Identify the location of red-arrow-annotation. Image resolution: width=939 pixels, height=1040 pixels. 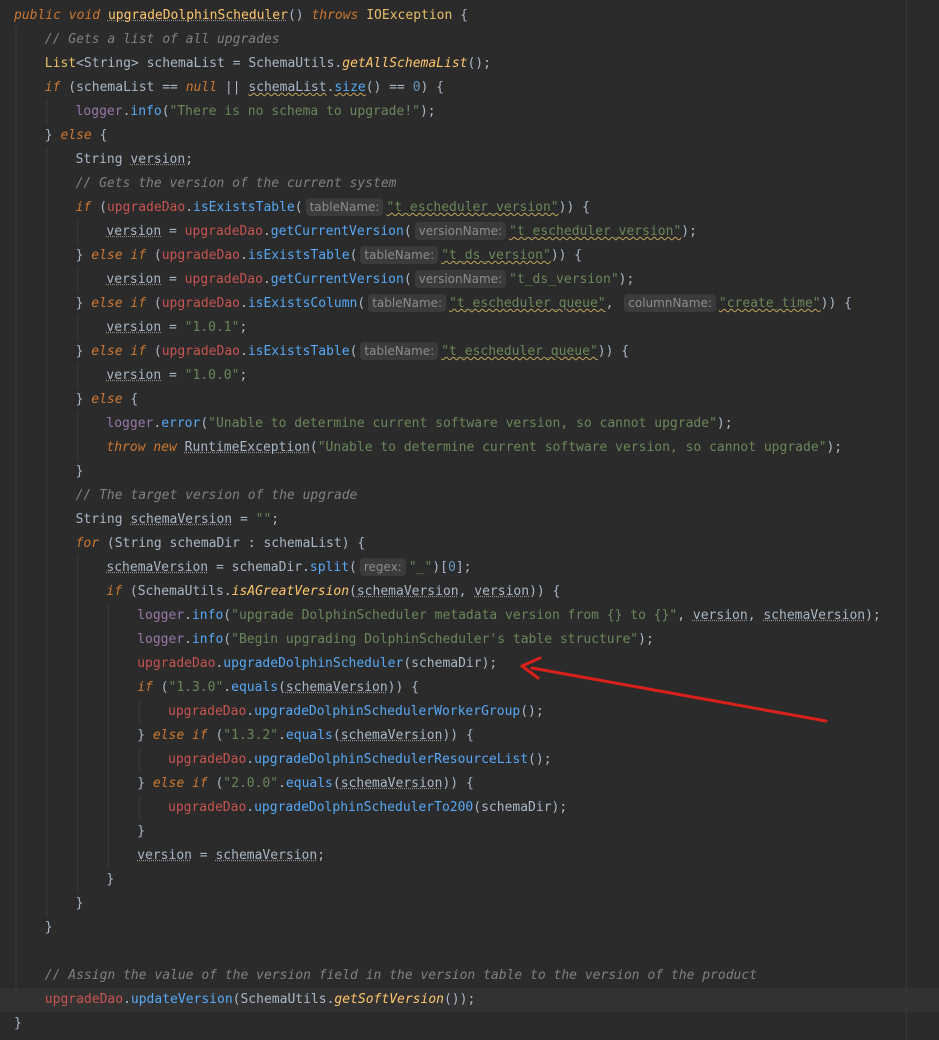
(674, 689).